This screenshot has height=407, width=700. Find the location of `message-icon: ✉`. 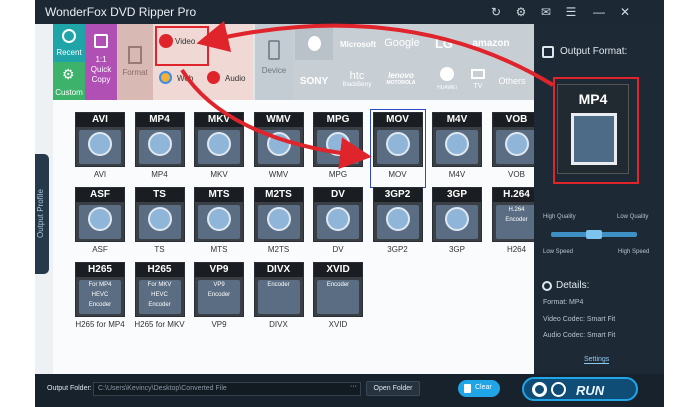

message-icon: ✉ is located at coordinates (546, 12).